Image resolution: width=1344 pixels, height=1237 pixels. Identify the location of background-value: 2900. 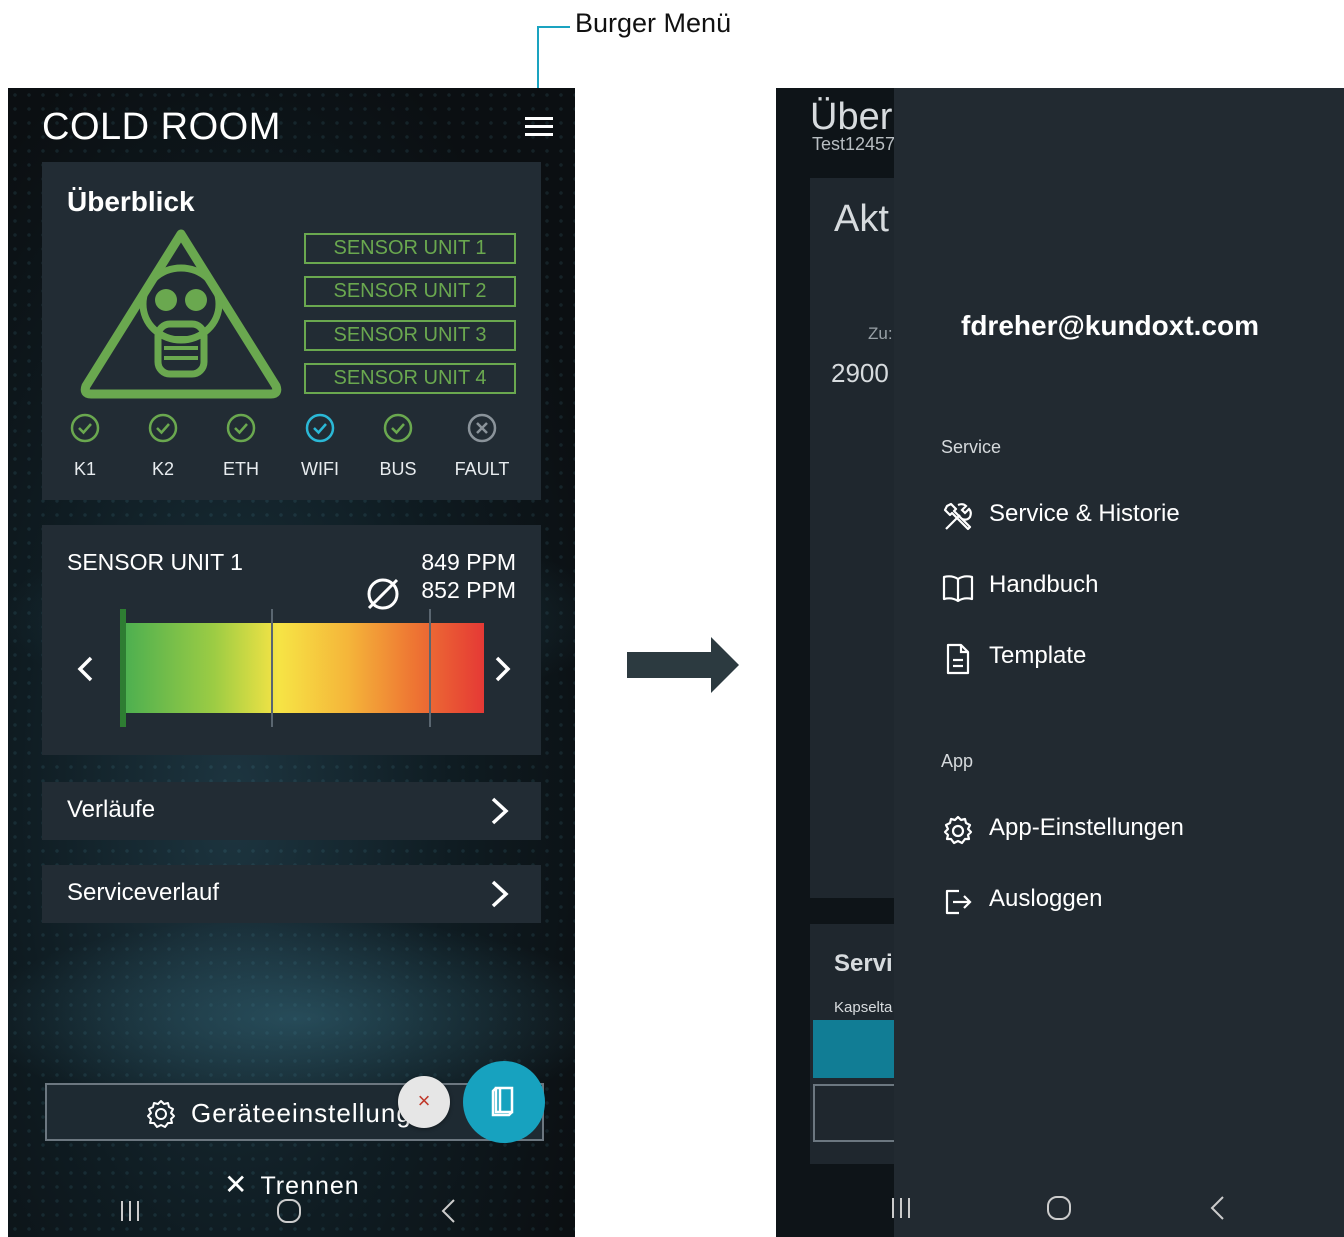
(860, 373).